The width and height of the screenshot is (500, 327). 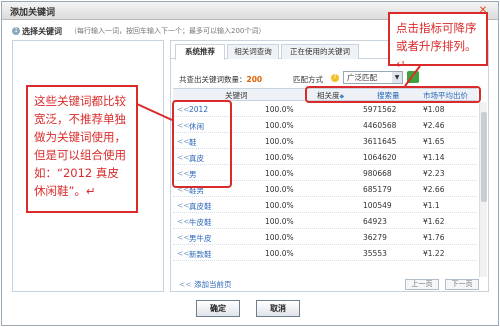 I want to click on volume-cell: 980668, so click(x=377, y=173).